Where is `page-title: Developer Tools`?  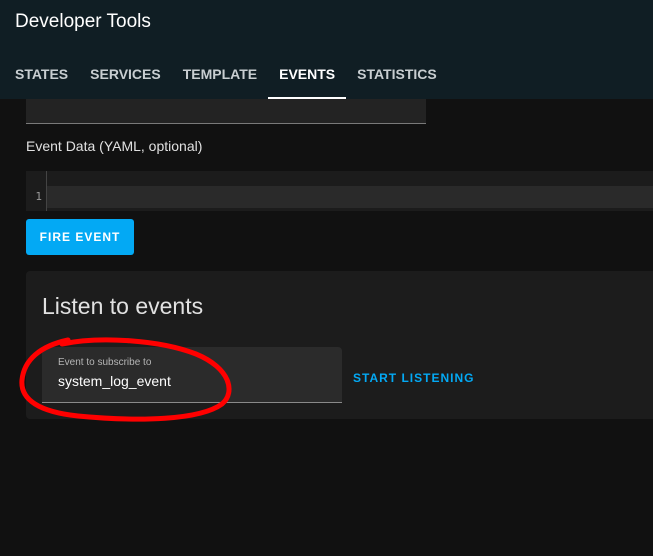 page-title: Developer Tools is located at coordinates (83, 21).